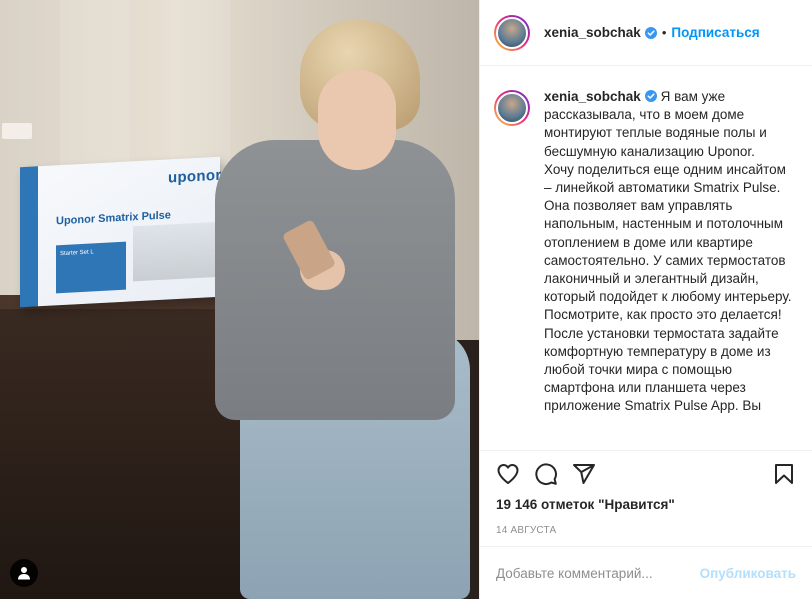  Describe the element at coordinates (17, 131) in the screenshot. I see `wall-outlet` at that location.